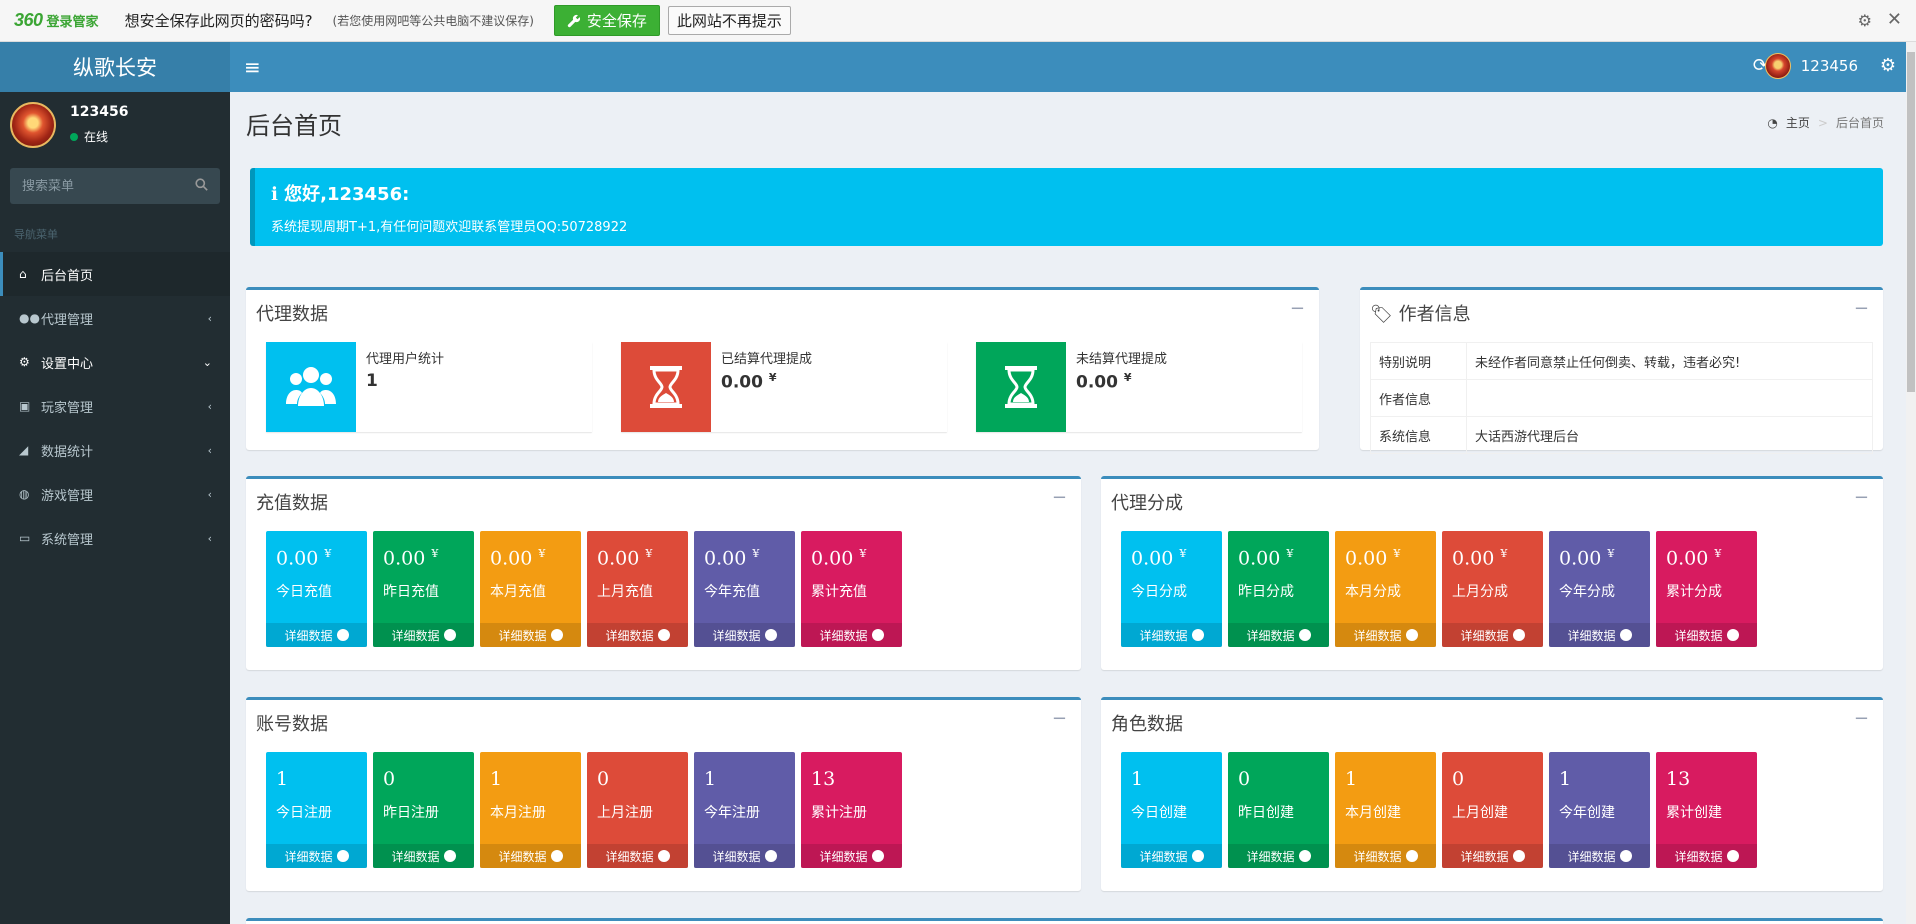 The width and height of the screenshot is (1916, 924). What do you see at coordinates (201, 186) in the screenshot?
I see `search-icon` at bounding box center [201, 186].